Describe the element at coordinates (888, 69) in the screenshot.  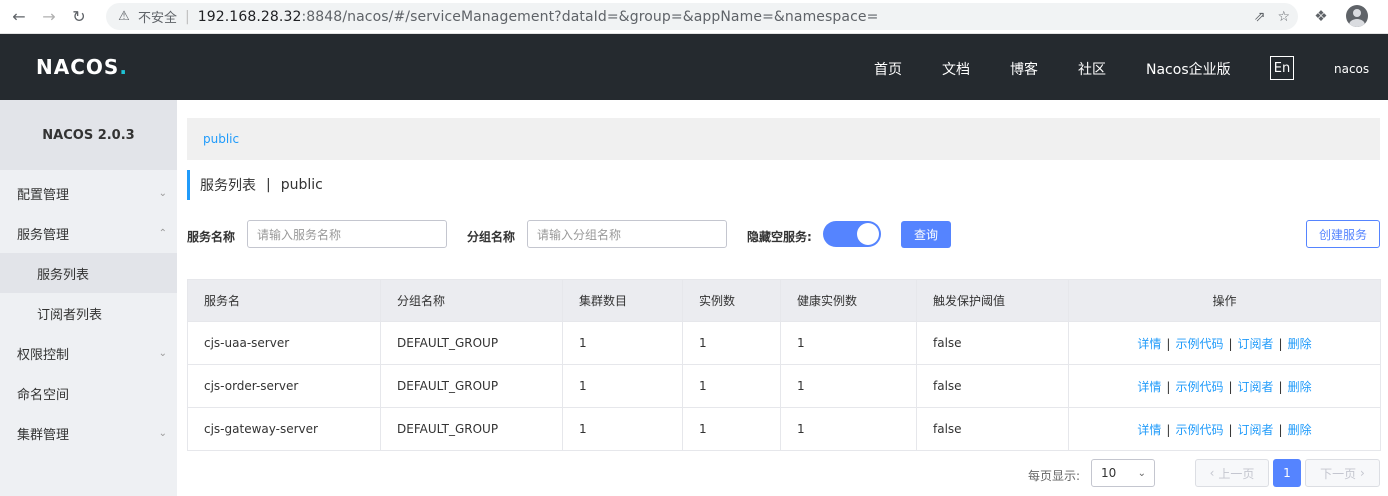
I see `nav-home: 首页` at that location.